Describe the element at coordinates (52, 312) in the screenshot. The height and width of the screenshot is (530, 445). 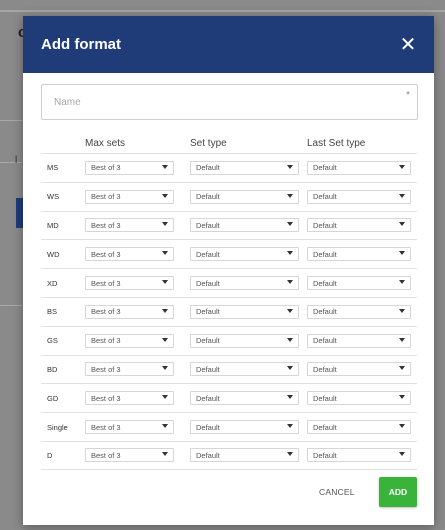
I see `row-code: BS` at that location.